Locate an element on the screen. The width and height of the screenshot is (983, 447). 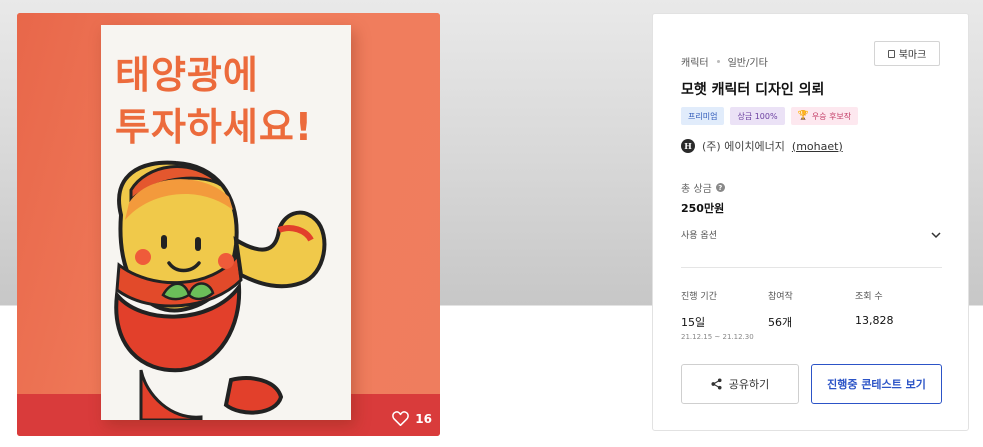
host-handle-link: (mohaet) is located at coordinates (817, 146).